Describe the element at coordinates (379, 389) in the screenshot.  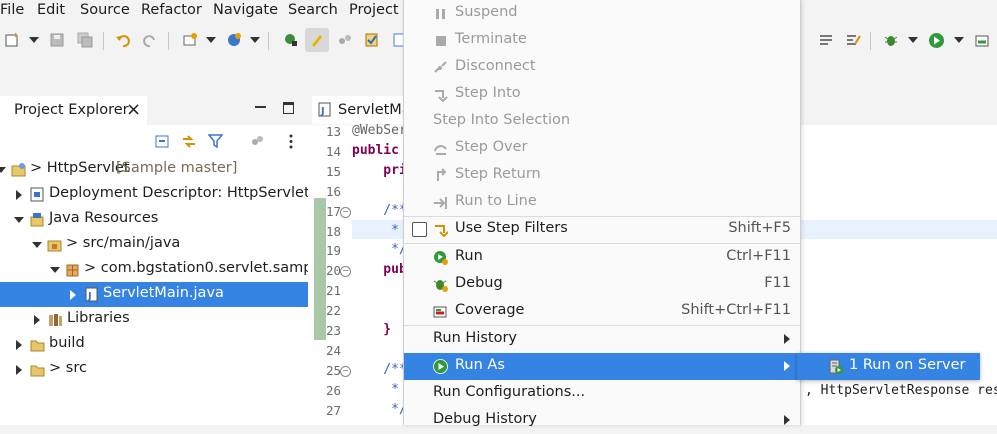
I see `code-line: *` at that location.